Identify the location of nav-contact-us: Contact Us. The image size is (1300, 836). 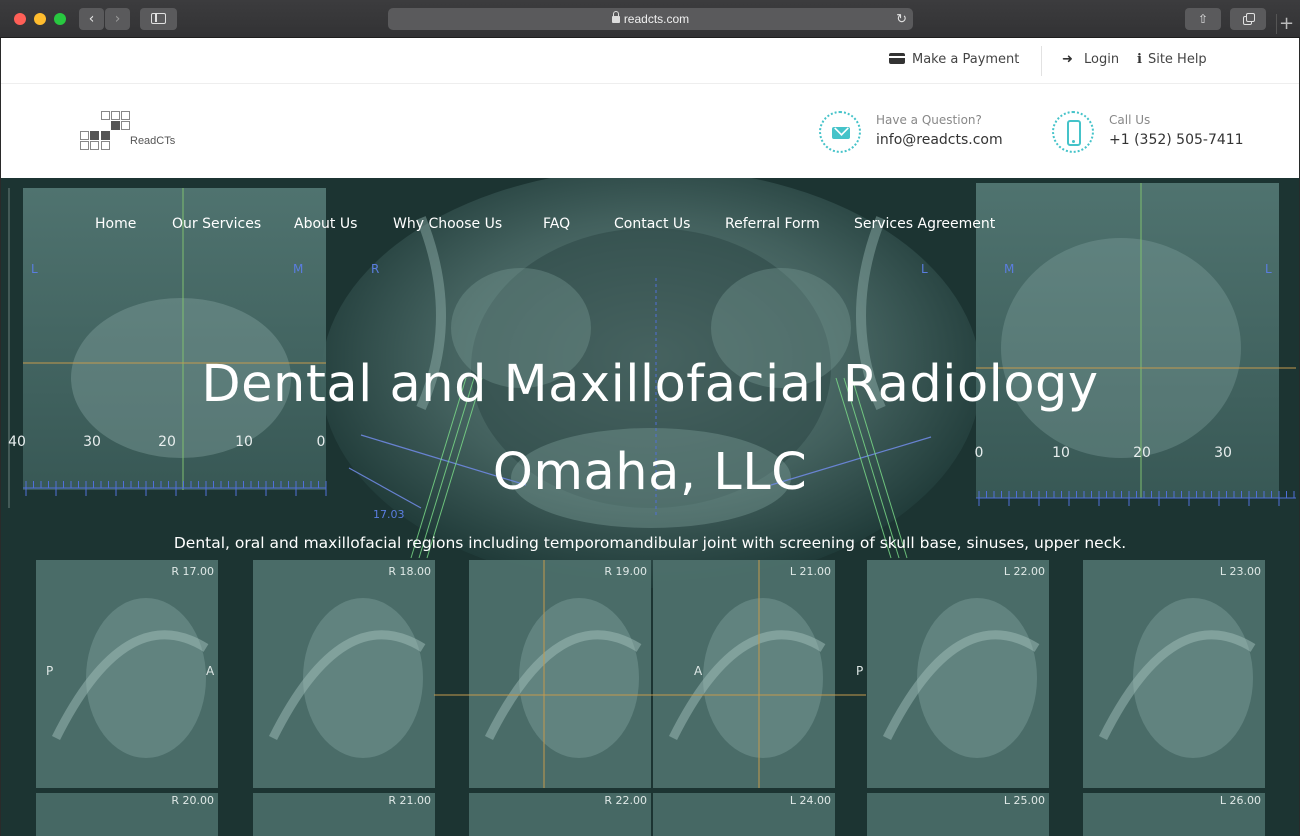
(652, 224).